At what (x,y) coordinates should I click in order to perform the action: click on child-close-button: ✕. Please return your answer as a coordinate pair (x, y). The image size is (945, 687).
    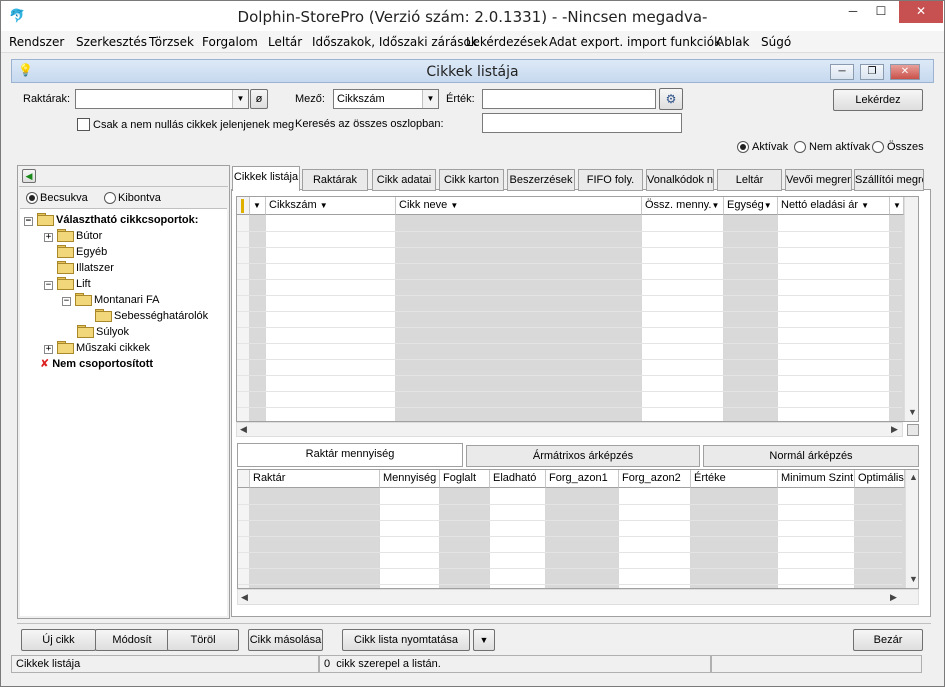
    Looking at the image, I should click on (905, 72).